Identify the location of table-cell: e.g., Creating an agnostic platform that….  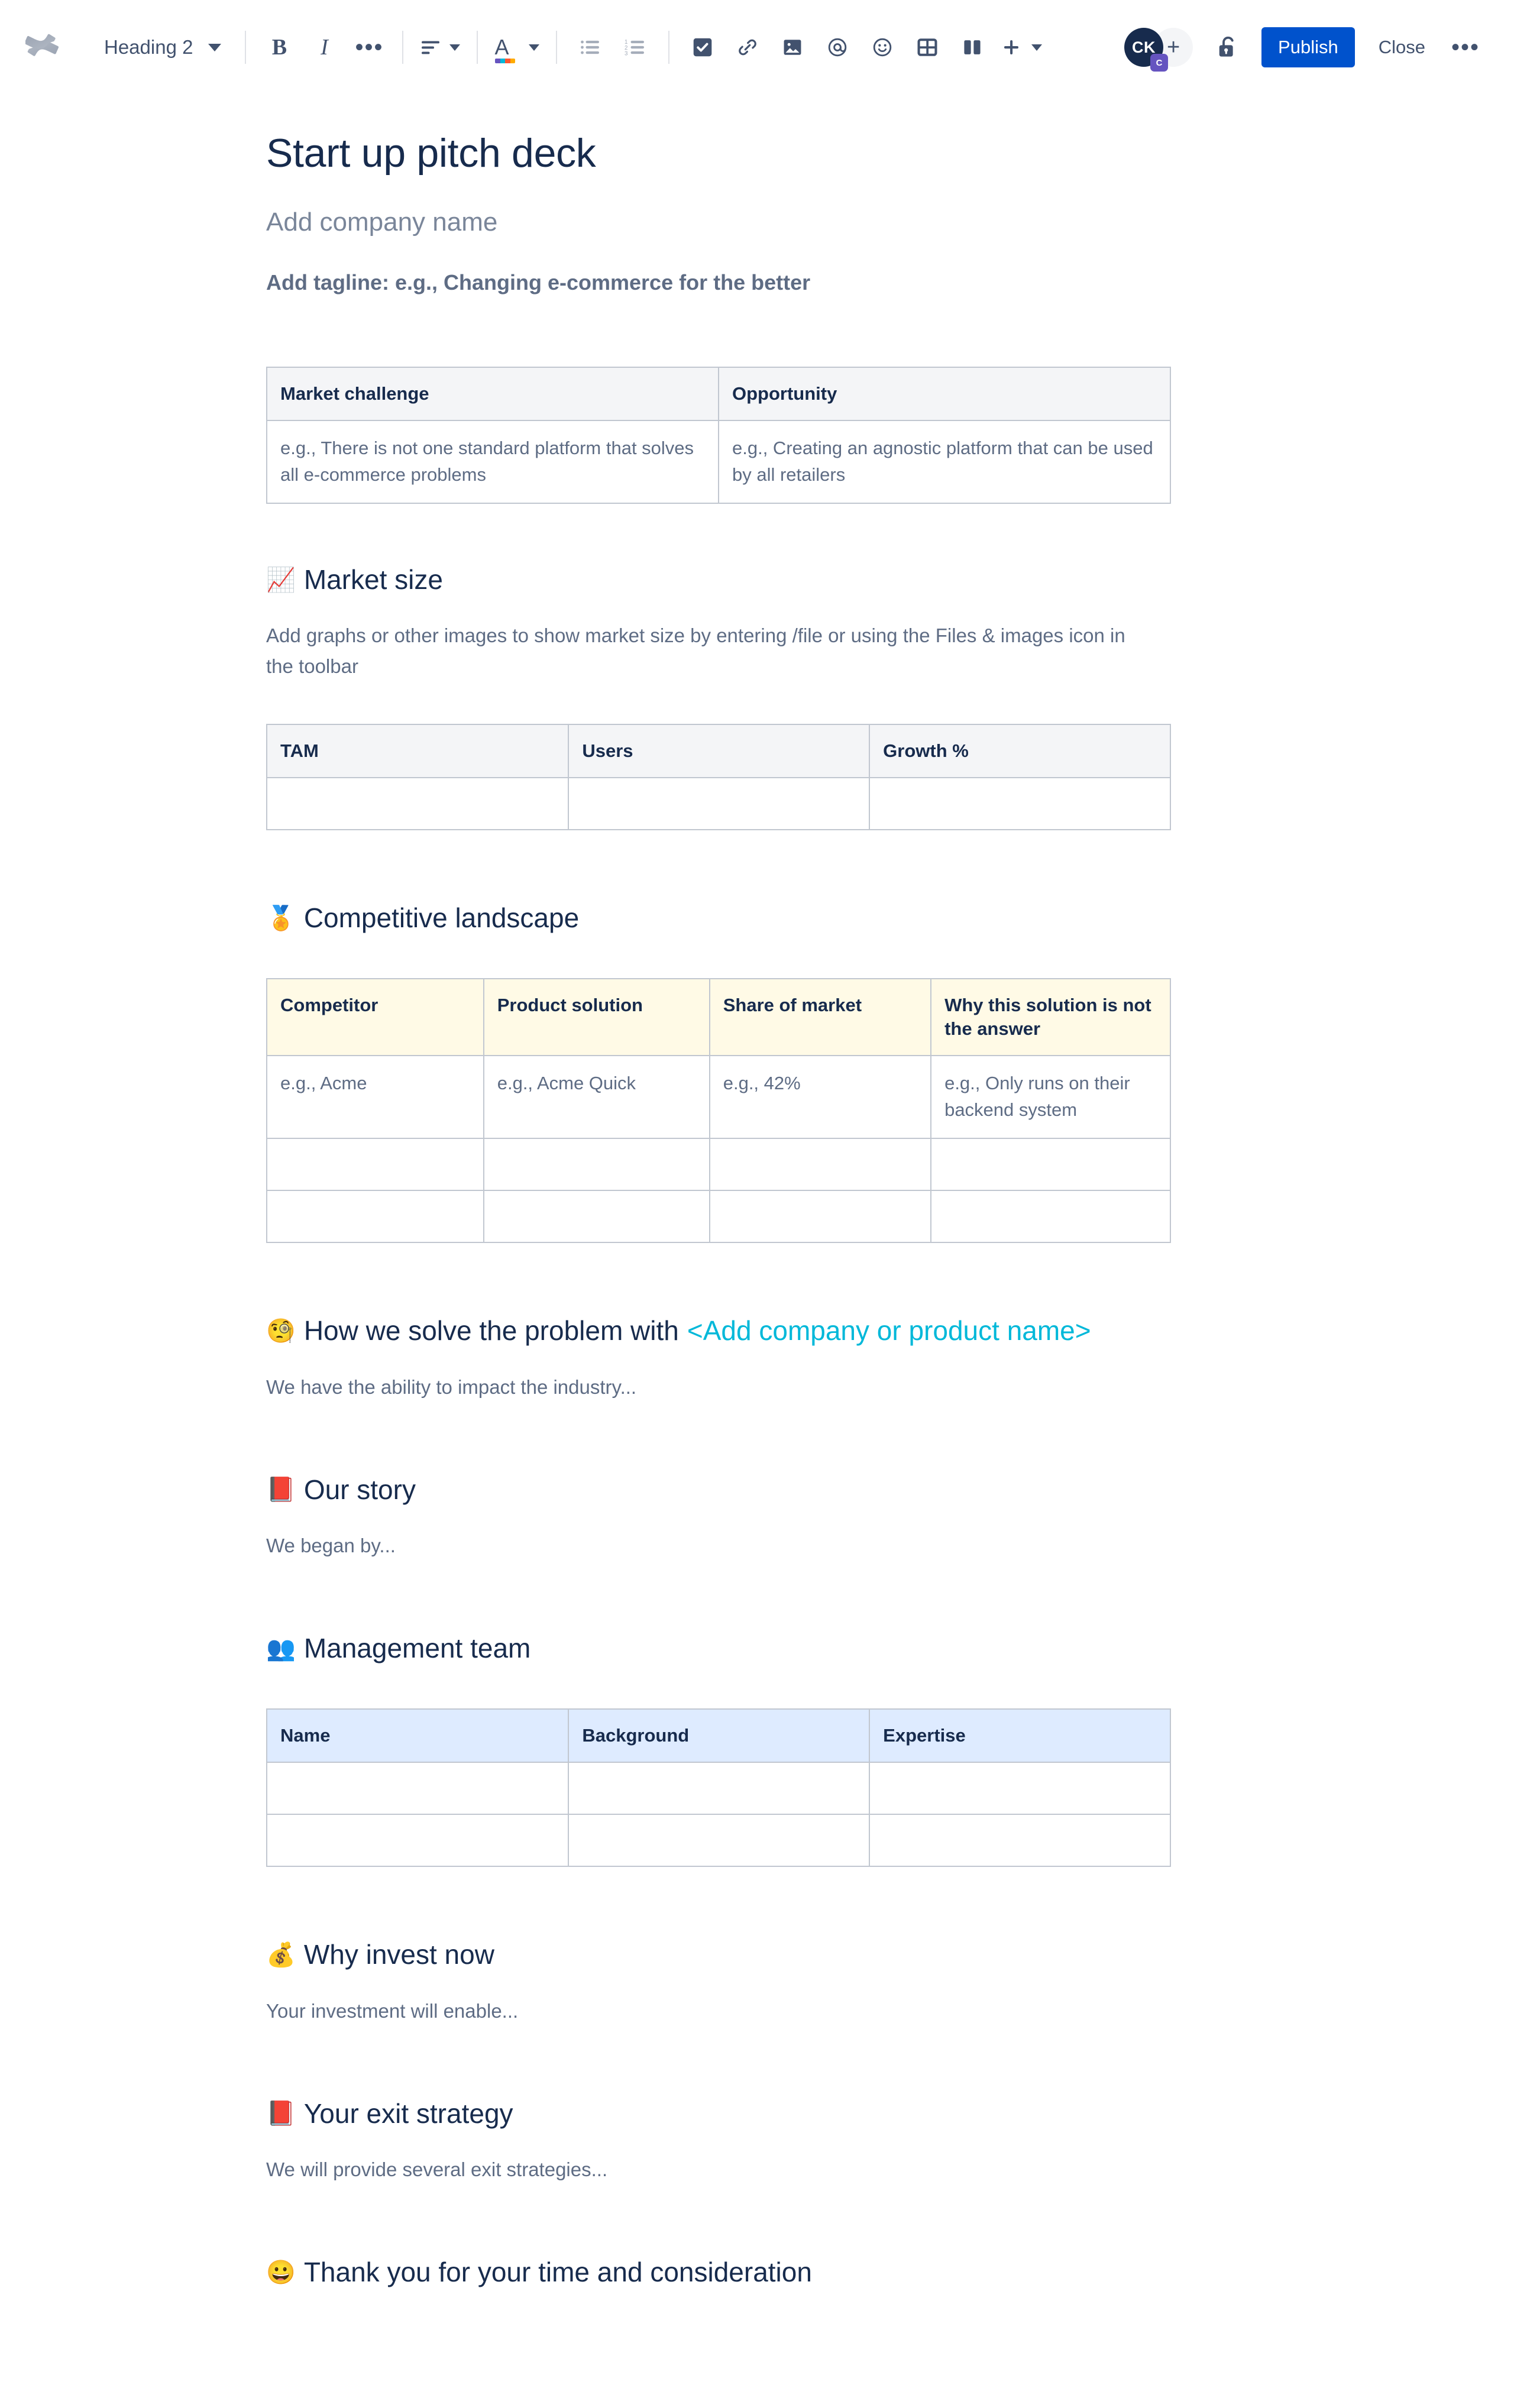
(944, 462).